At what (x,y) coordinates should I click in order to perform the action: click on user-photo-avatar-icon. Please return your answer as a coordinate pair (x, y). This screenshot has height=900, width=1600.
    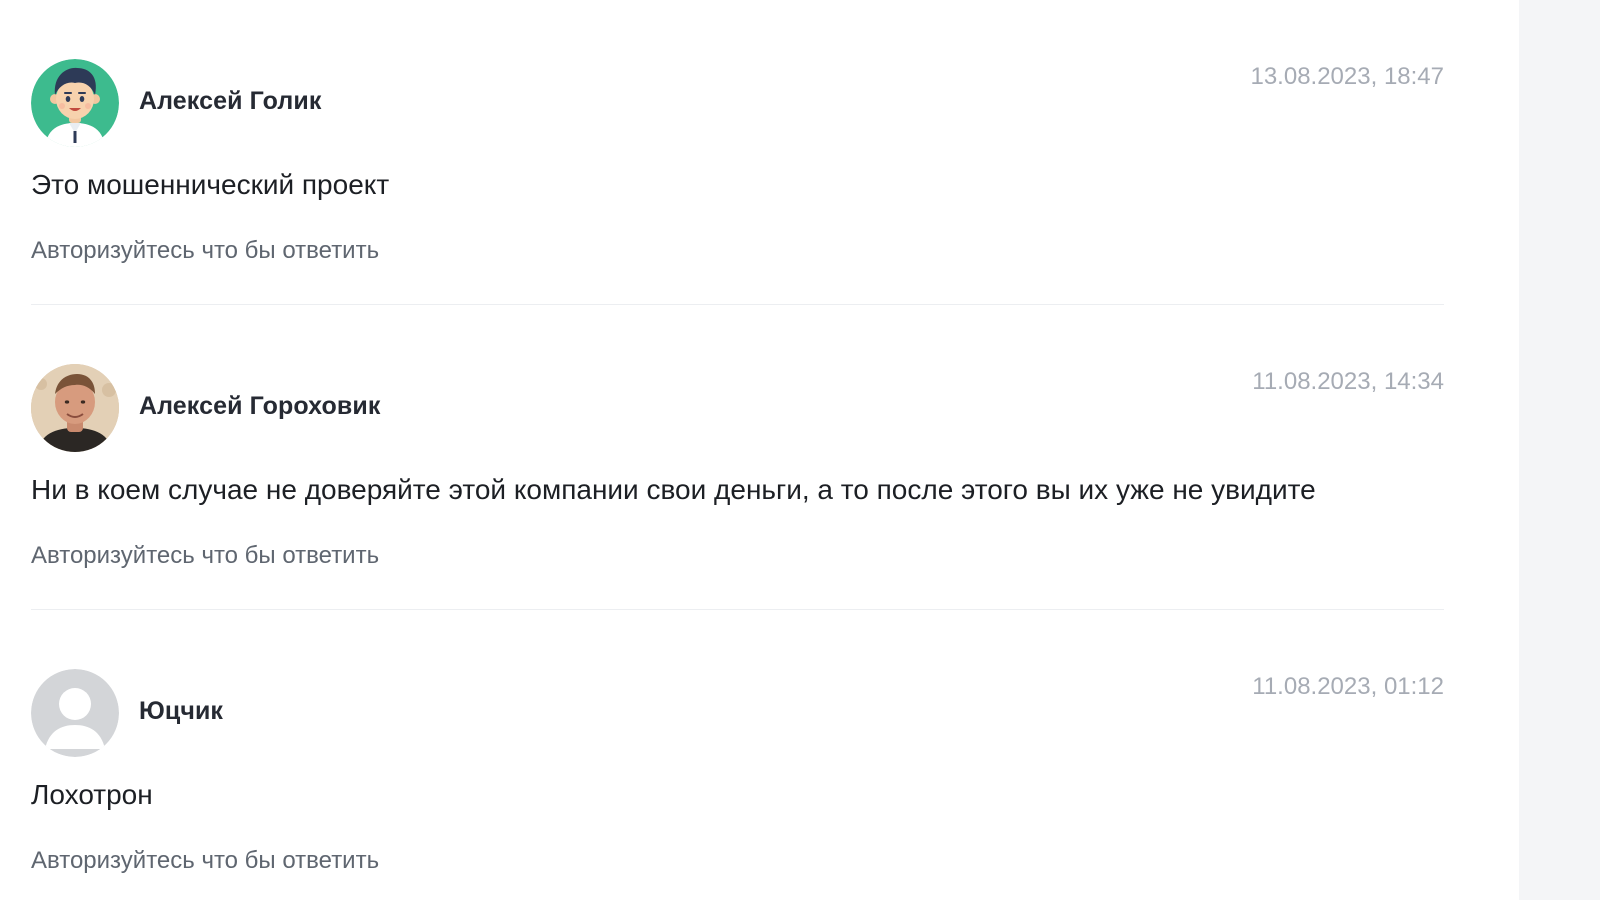
    Looking at the image, I should click on (75, 408).